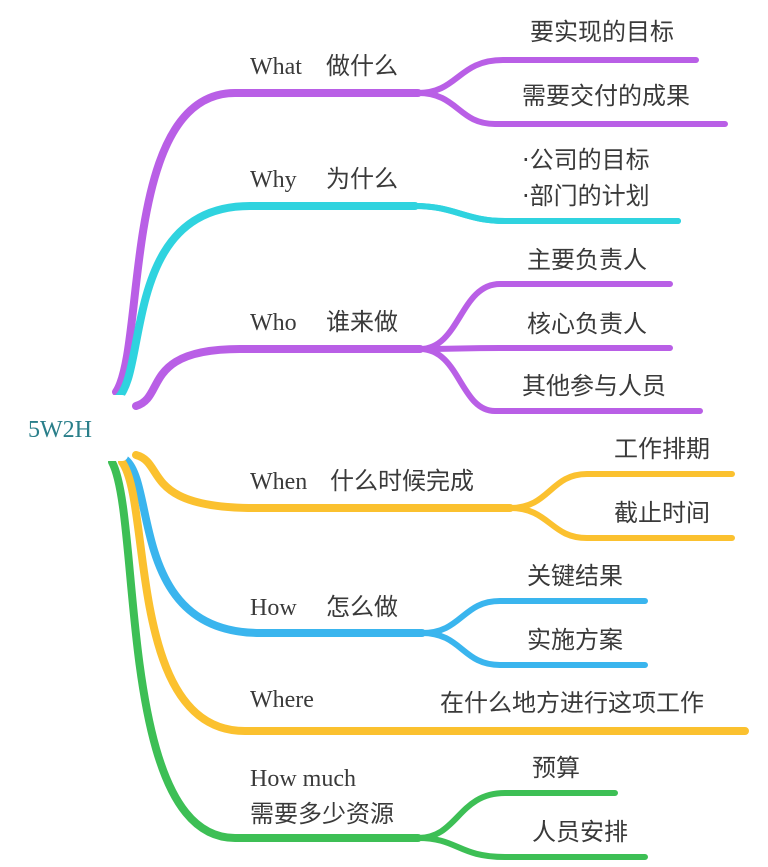 Image resolution: width=768 pixels, height=867 pixels. What do you see at coordinates (575, 576) in the screenshot?
I see `branch-how-child-0-label: 关键结果` at bounding box center [575, 576].